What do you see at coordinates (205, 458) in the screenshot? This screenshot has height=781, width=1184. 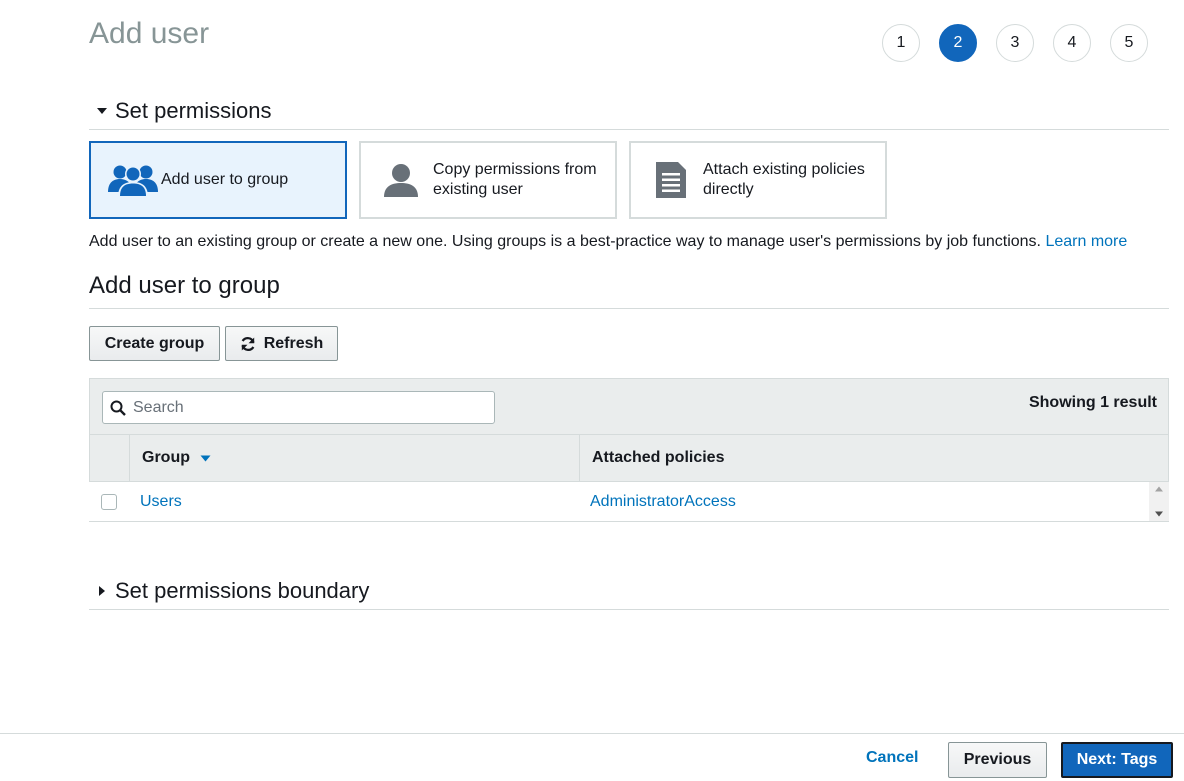 I see `sort-caret-down-icon` at bounding box center [205, 458].